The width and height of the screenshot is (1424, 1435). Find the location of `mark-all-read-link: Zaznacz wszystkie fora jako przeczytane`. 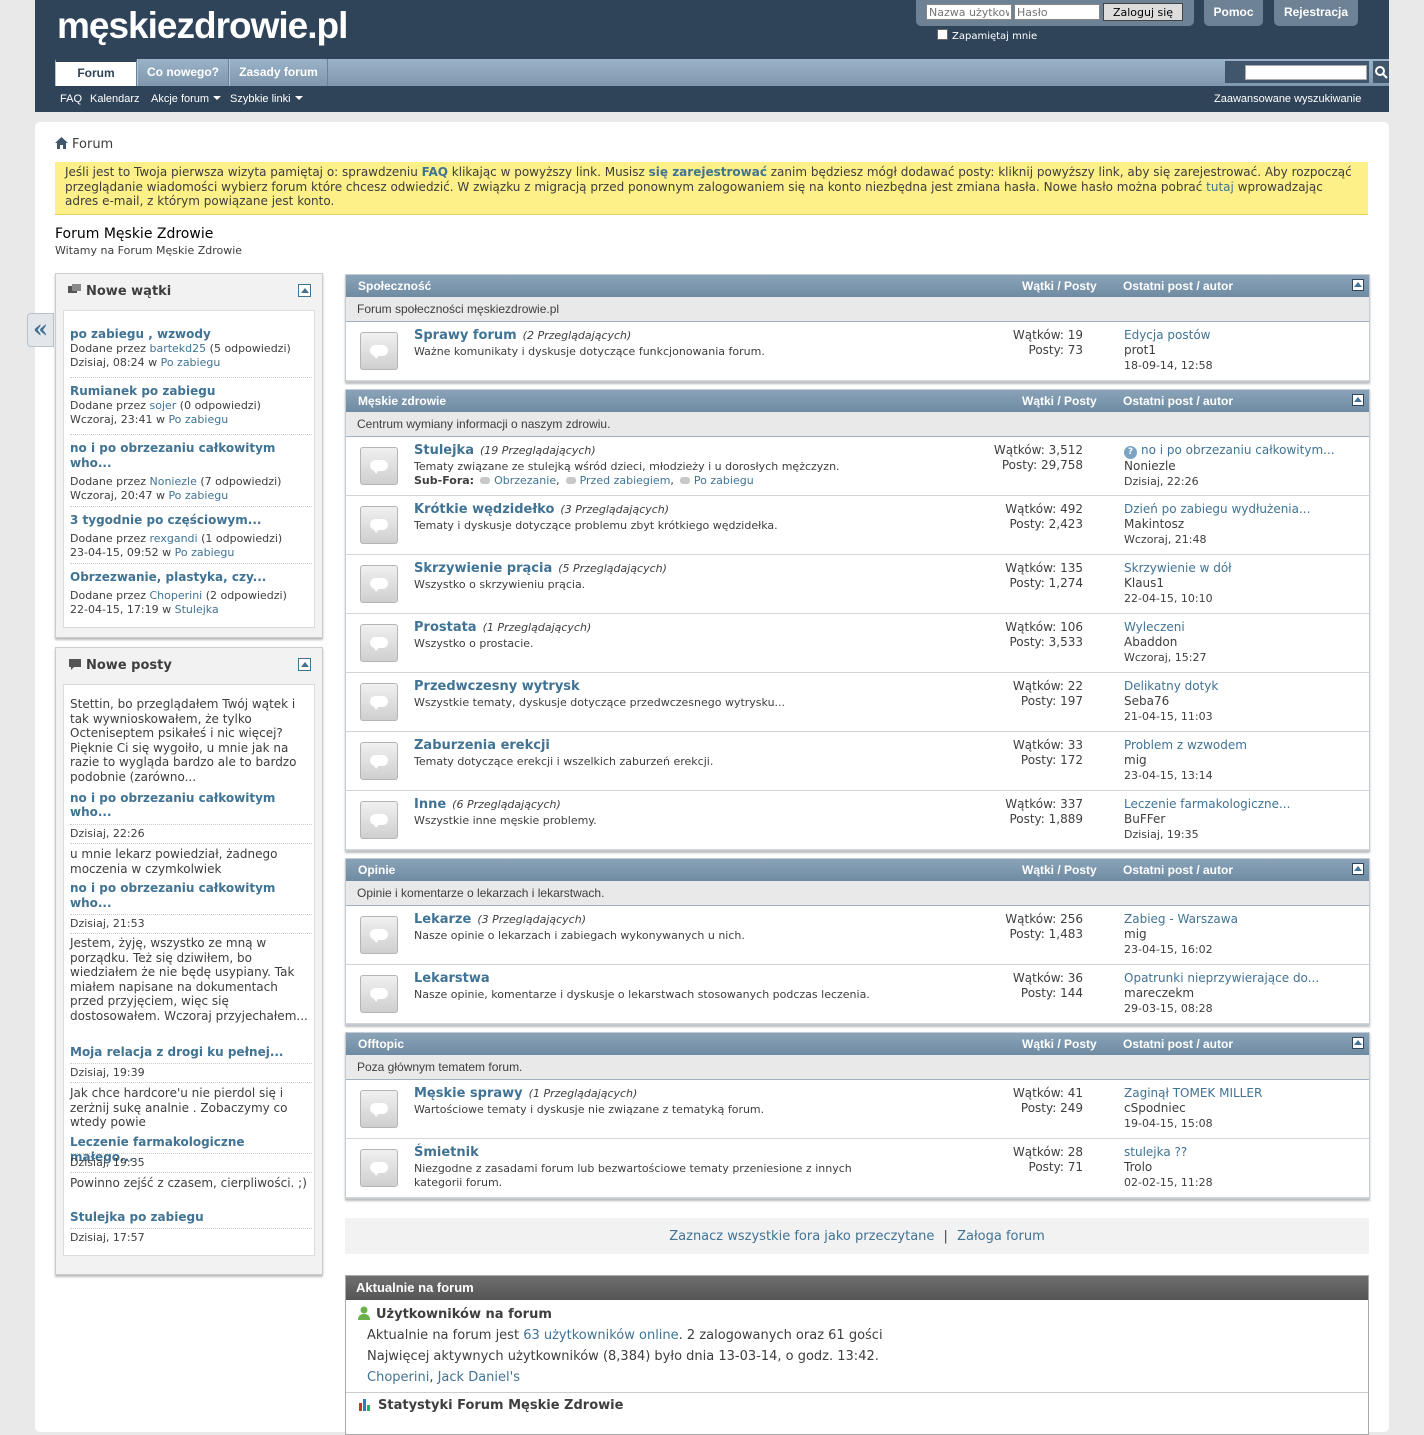

mark-all-read-link: Zaznacz wszystkie fora jako przeczytane is located at coordinates (801, 1236).